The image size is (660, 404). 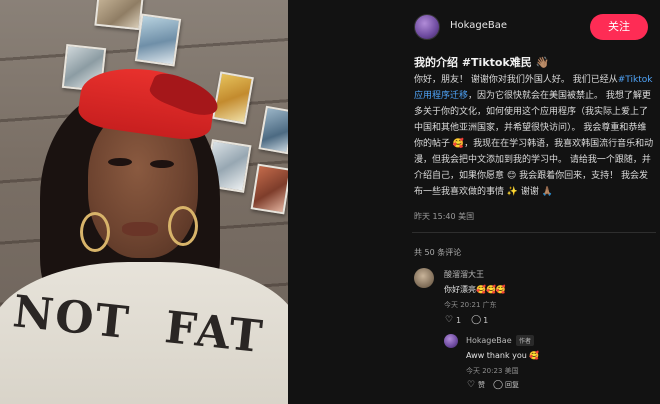 What do you see at coordinates (489, 340) in the screenshot?
I see `reply-author-name: HokageBae` at bounding box center [489, 340].